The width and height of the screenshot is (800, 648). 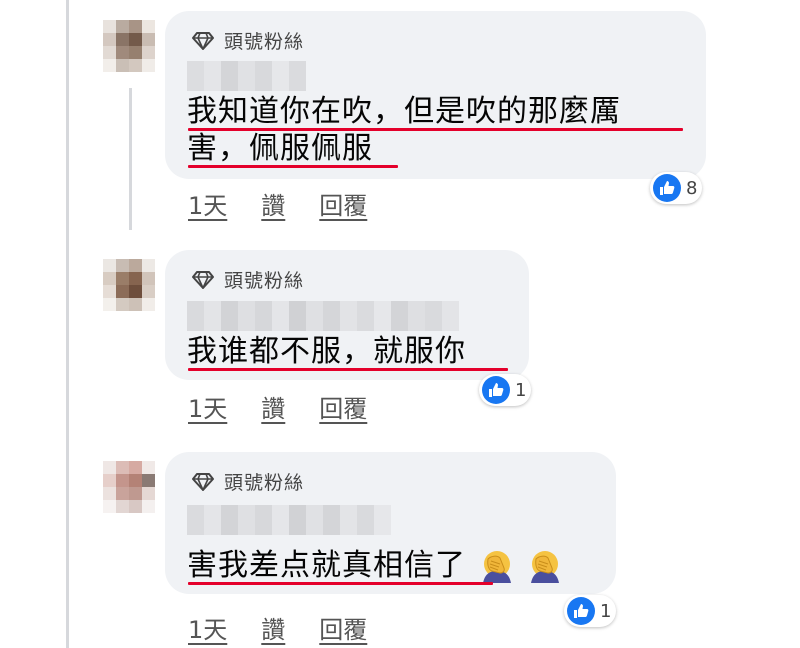 I want to click on comment-text-line: 害我差点就真相信了, so click(x=375, y=566).